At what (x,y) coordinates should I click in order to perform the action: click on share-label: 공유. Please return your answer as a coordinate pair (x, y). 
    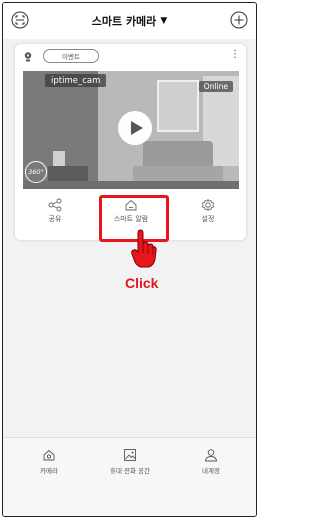
    Looking at the image, I should click on (55, 219).